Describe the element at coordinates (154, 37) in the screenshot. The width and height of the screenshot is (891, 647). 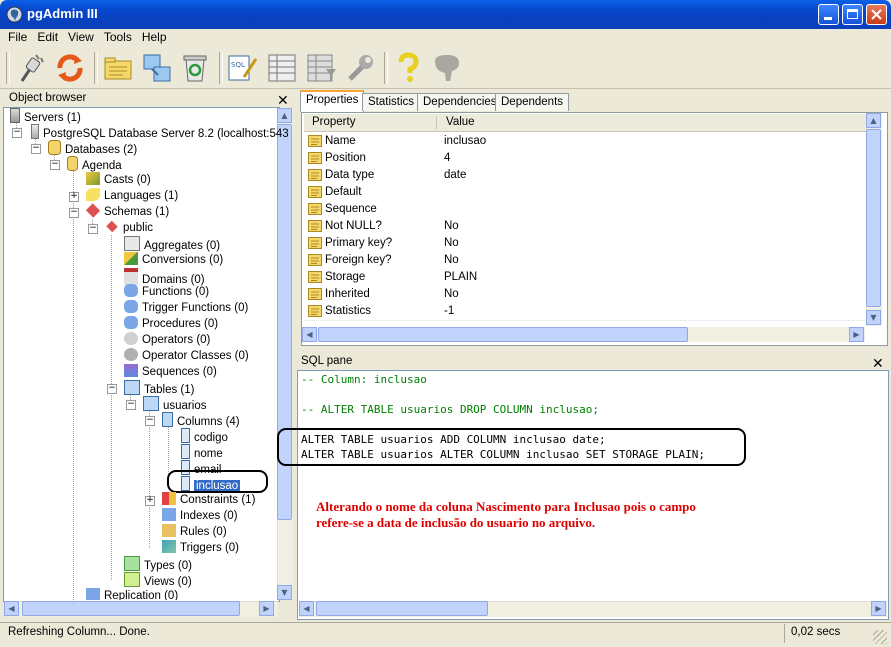
I see `menu-help: Help` at that location.